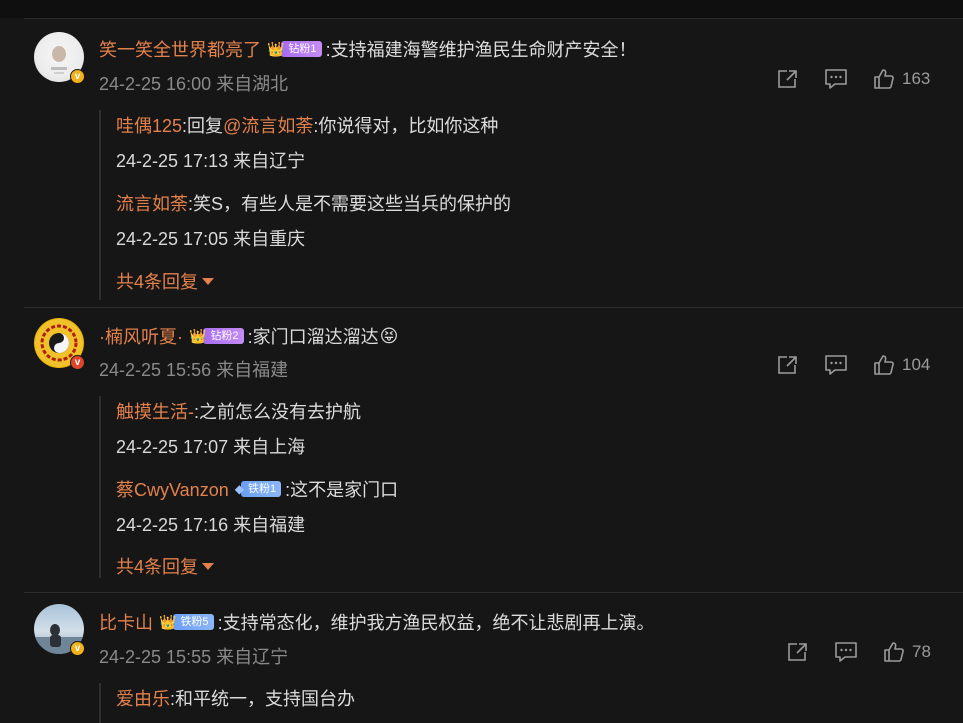  I want to click on comment-meta: 24-2-25 16:00 来自湖北, so click(193, 83).